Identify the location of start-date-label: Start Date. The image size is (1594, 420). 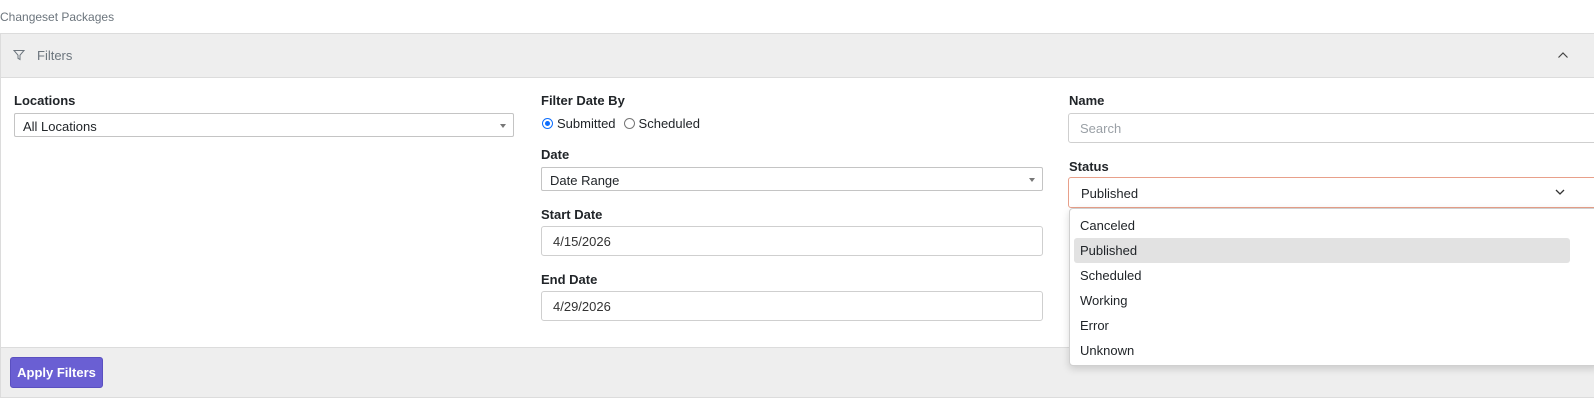
(572, 214).